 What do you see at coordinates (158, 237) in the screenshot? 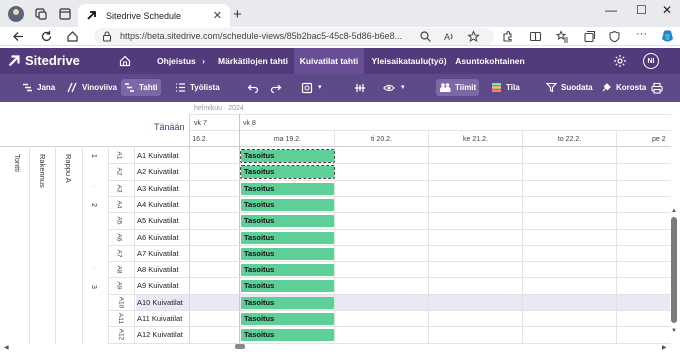
I see `row-label: A6 Kuivatilat` at bounding box center [158, 237].